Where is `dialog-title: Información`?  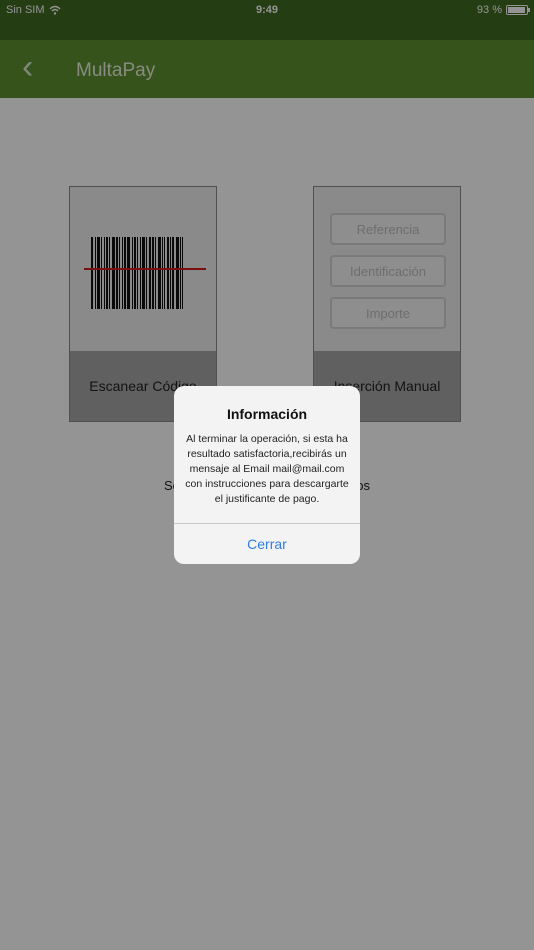
dialog-title: Información is located at coordinates (267, 414).